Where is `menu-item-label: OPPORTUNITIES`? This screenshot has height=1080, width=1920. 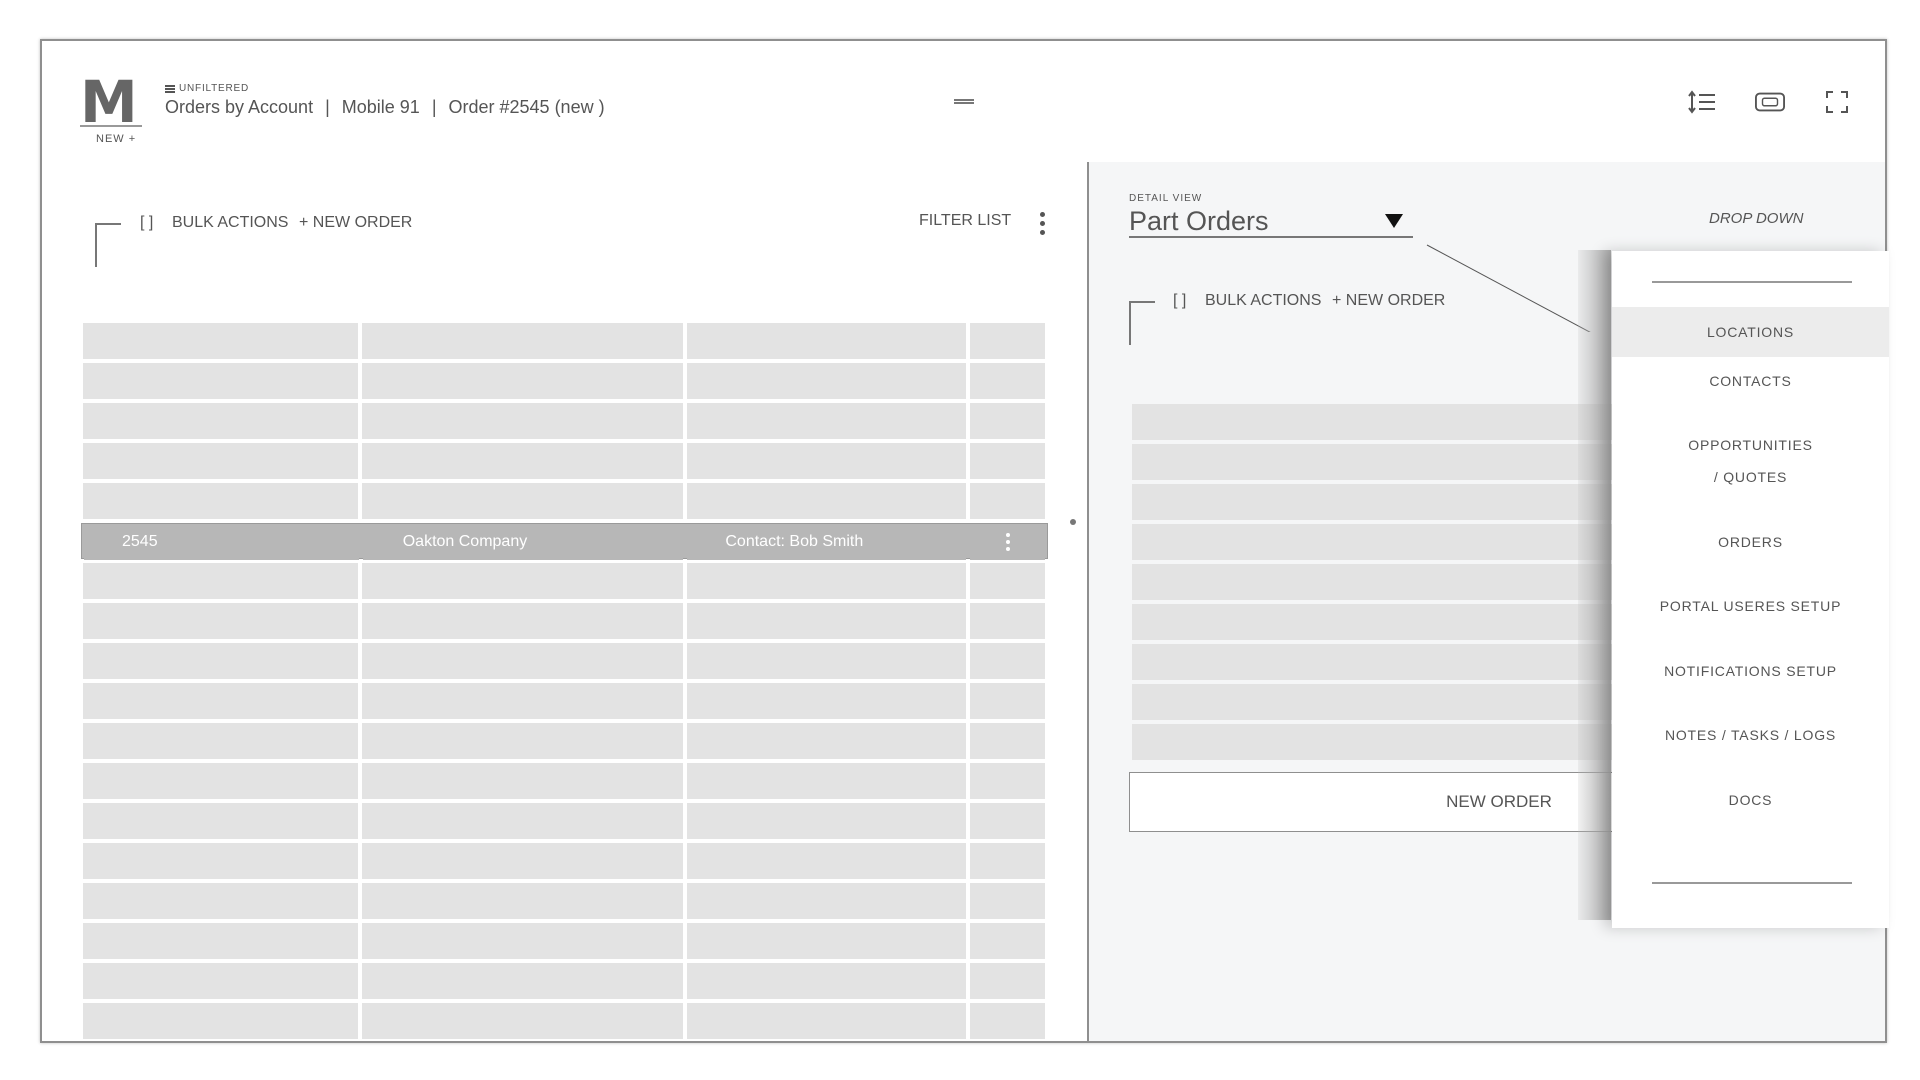 menu-item-label: OPPORTUNITIES is located at coordinates (1750, 445).